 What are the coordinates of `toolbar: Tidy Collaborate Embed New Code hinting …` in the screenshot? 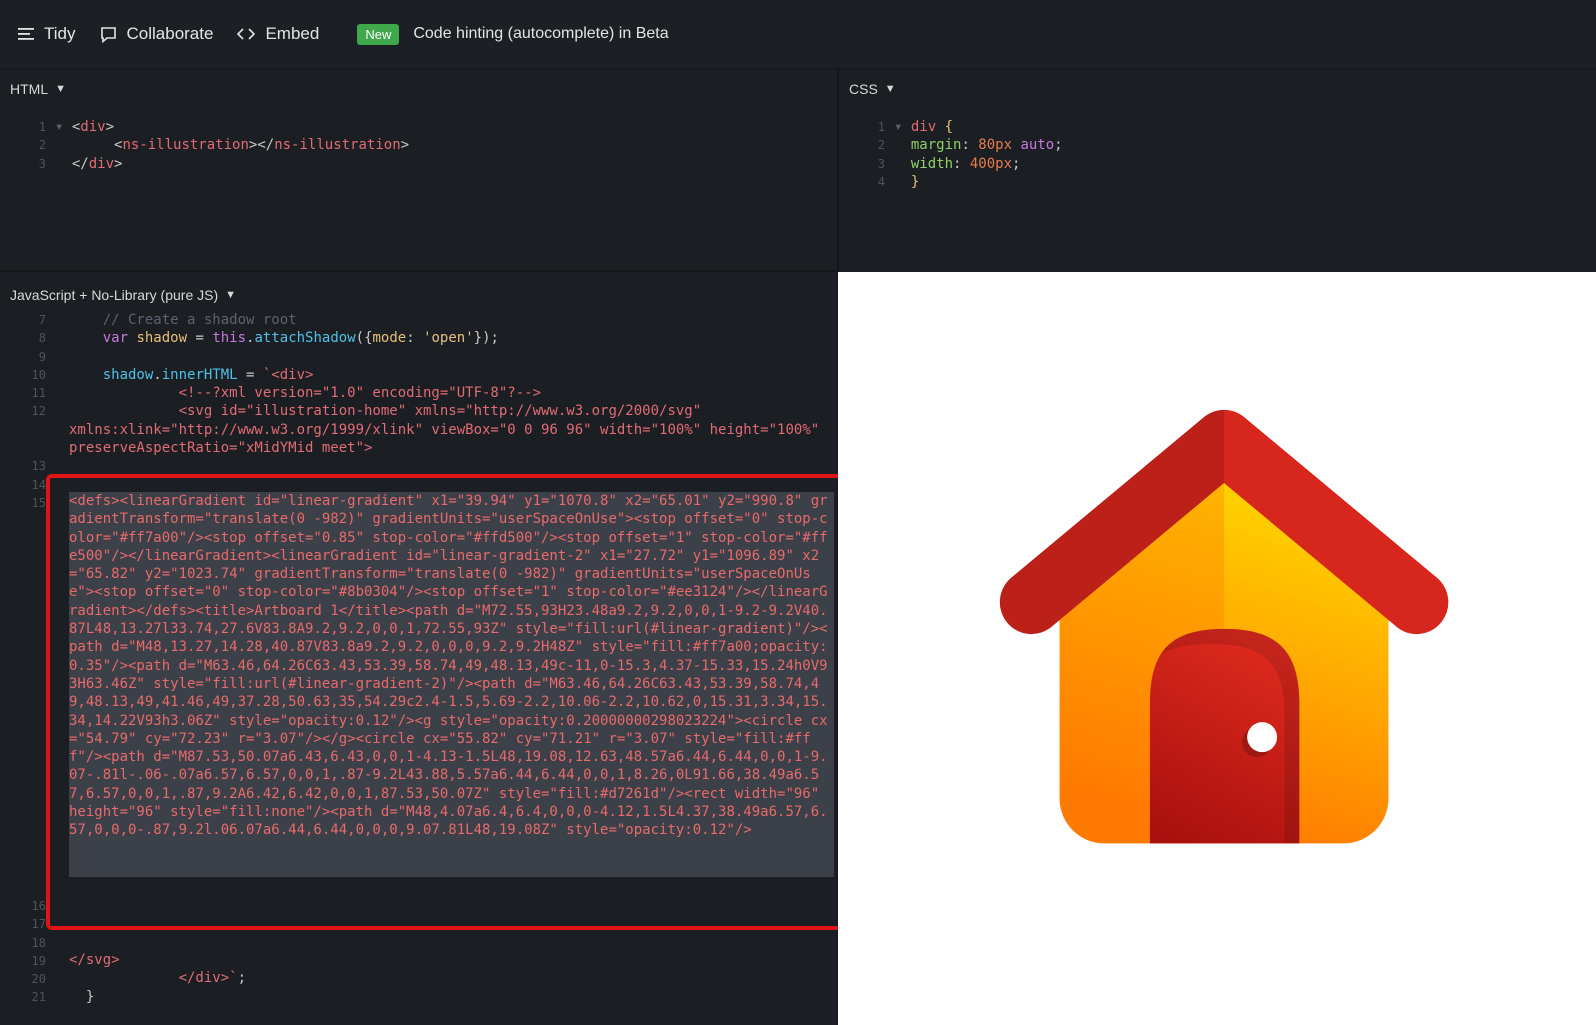 It's located at (798, 34).